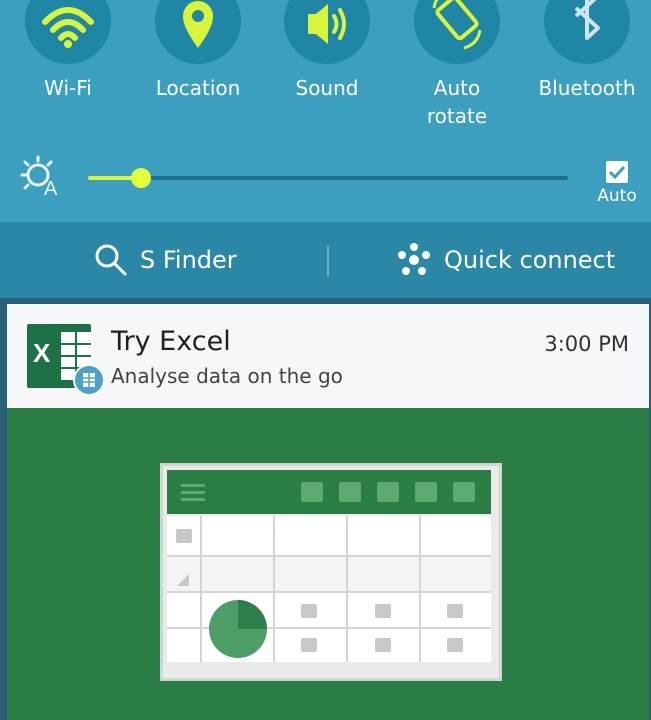 The width and height of the screenshot is (651, 720). I want to click on auto-brightness-checkbox, so click(617, 172).